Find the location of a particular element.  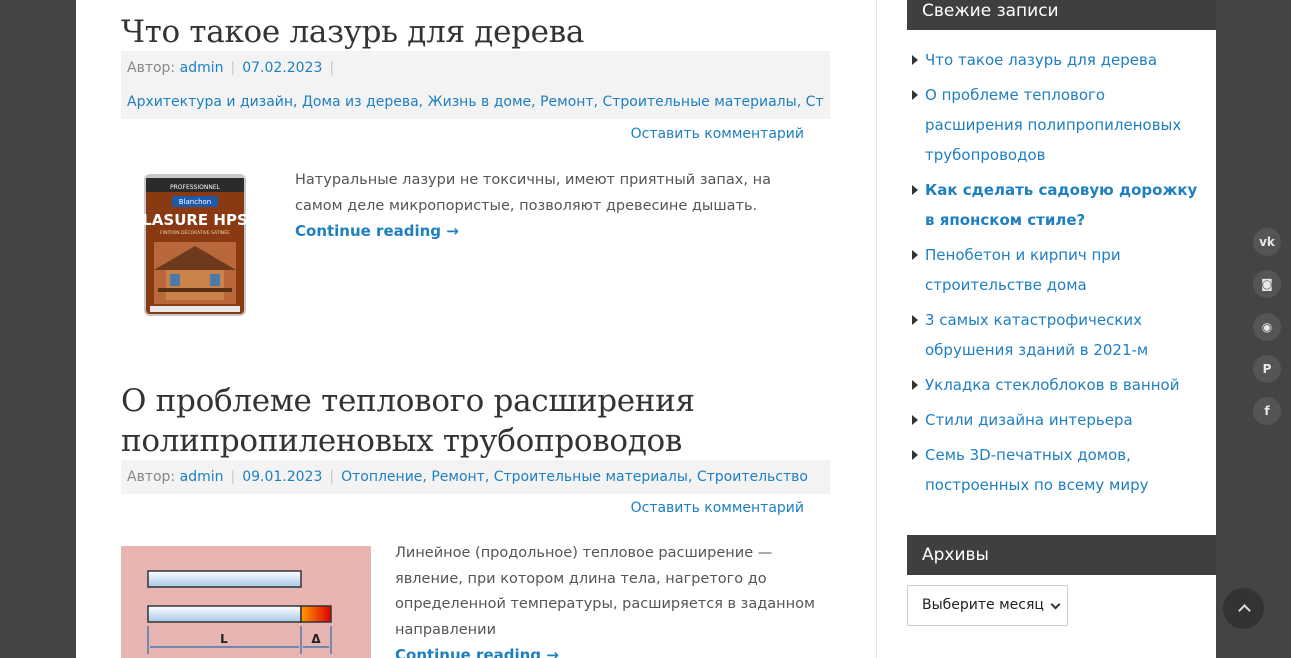

scroll-to-top-button is located at coordinates (1243, 608).